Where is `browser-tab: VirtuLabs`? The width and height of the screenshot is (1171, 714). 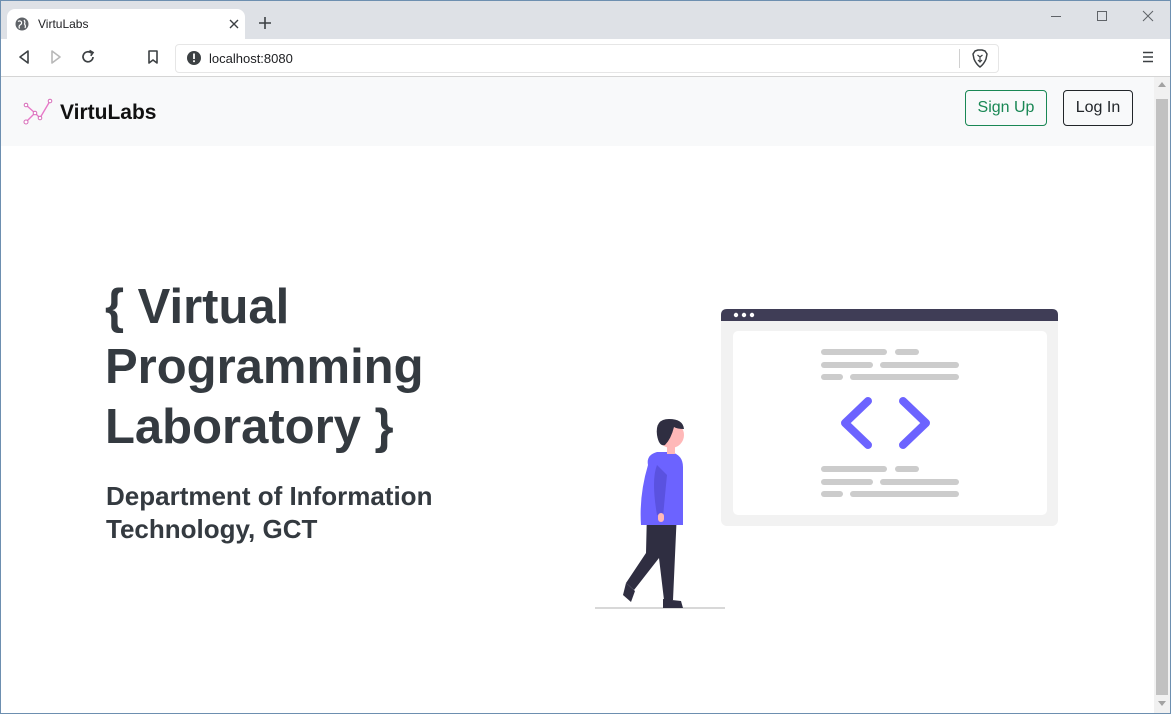
browser-tab: VirtuLabs is located at coordinates (126, 24).